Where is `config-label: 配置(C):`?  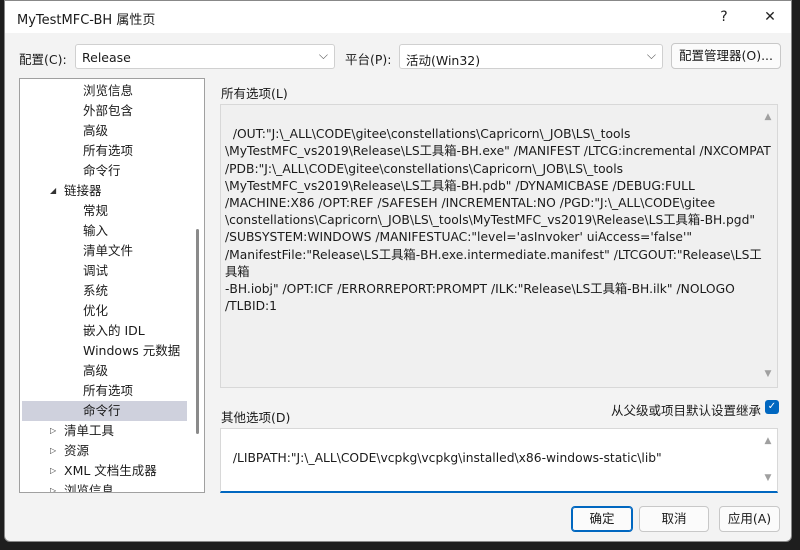 config-label: 配置(C): is located at coordinates (43, 59).